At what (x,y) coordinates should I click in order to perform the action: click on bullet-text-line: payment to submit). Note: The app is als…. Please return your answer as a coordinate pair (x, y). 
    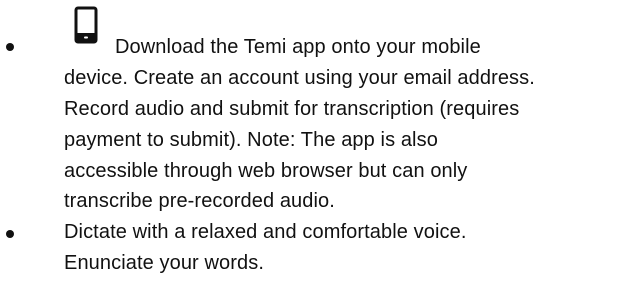
    Looking at the image, I should click on (251, 140).